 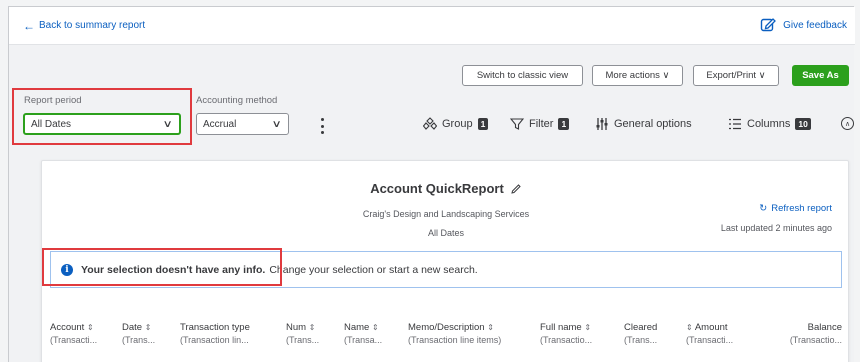 I want to click on refresh-icon: ↻, so click(x=763, y=208).